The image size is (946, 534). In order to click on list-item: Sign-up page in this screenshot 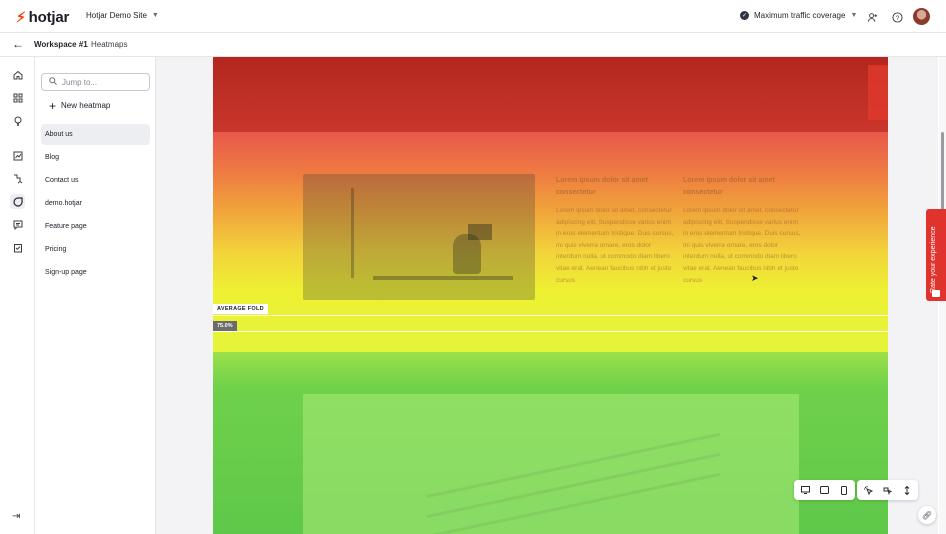, I will do `click(95, 272)`.